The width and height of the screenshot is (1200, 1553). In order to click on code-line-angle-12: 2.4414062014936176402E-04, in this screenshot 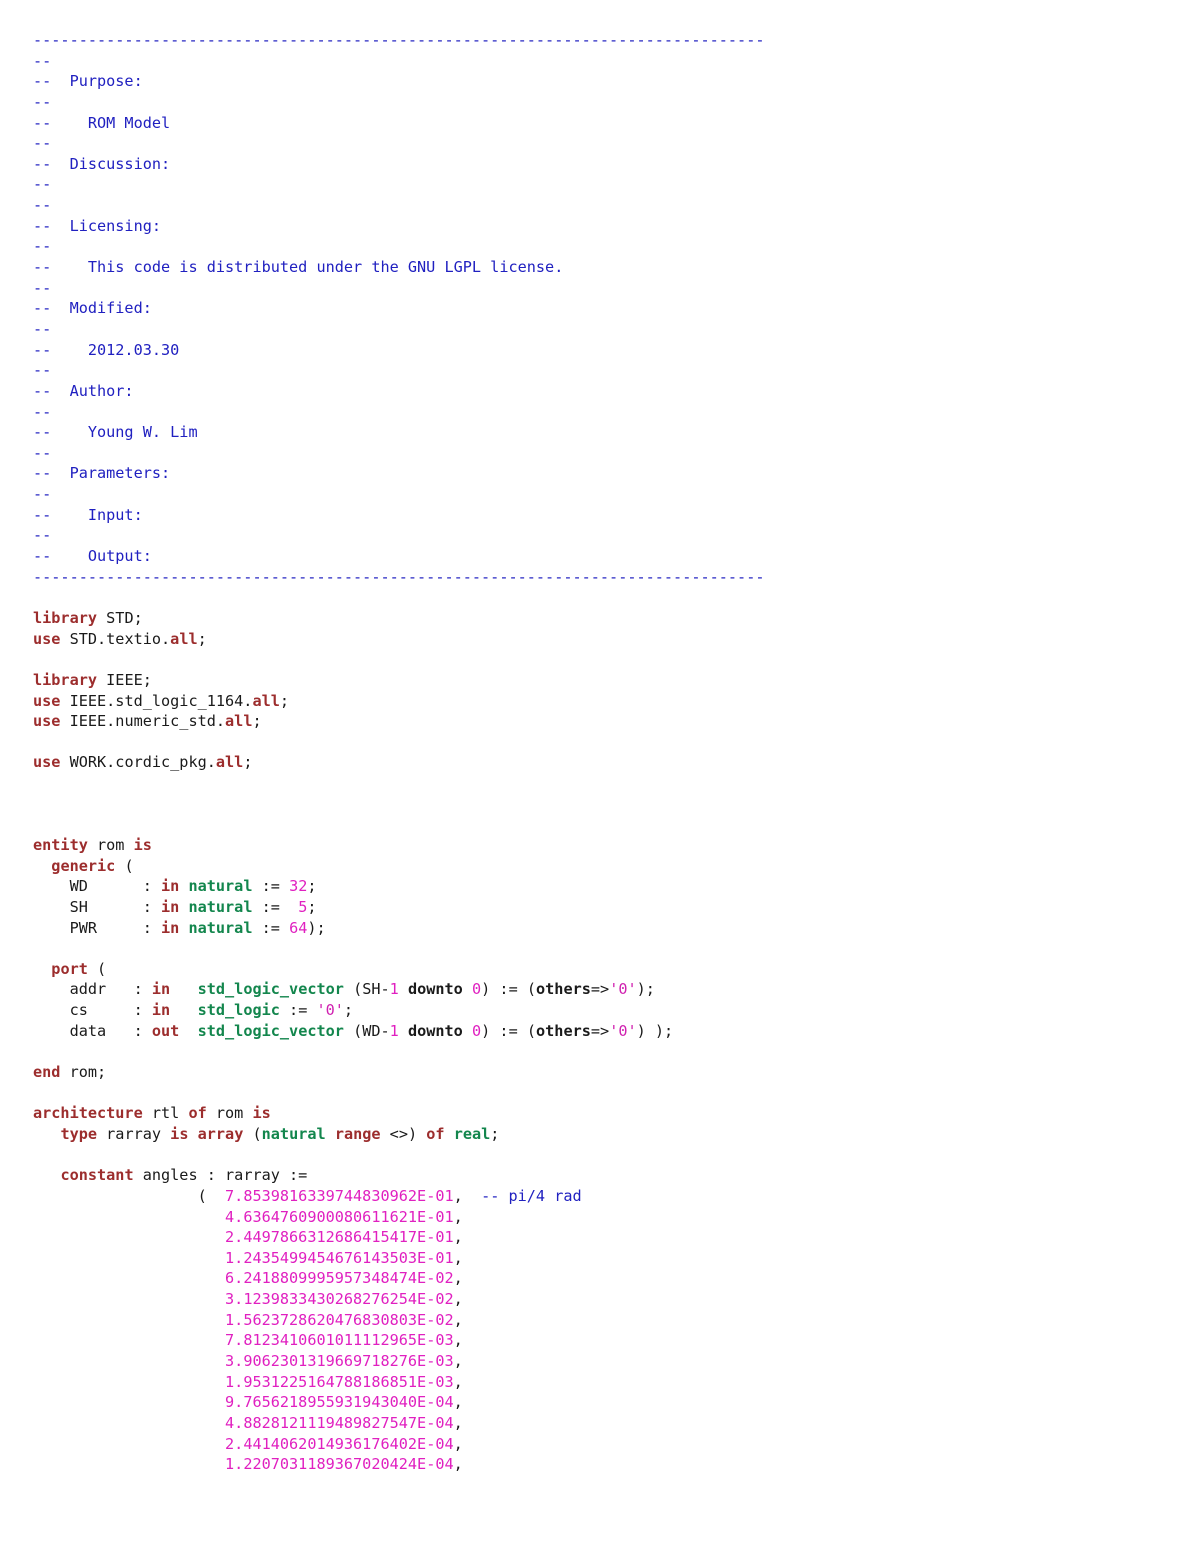, I will do `click(399, 1444)`.